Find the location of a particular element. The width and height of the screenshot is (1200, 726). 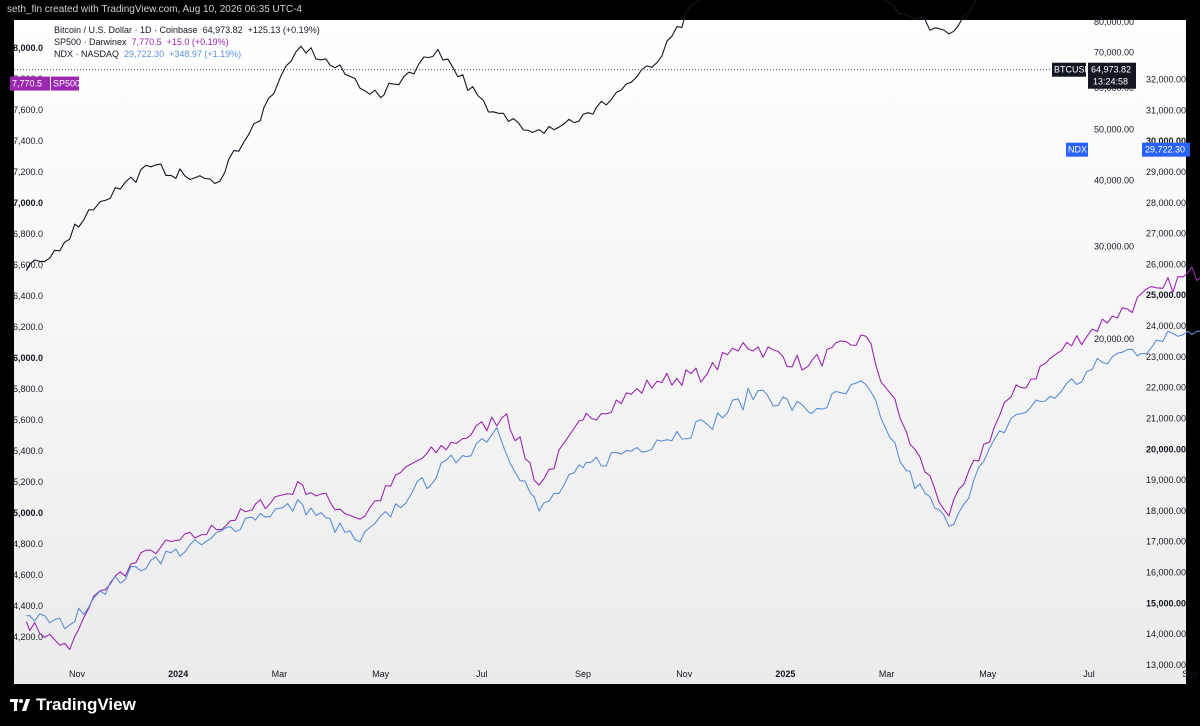

ndx-axis-tick-label: 15,000.00 is located at coordinates (1166, 603).